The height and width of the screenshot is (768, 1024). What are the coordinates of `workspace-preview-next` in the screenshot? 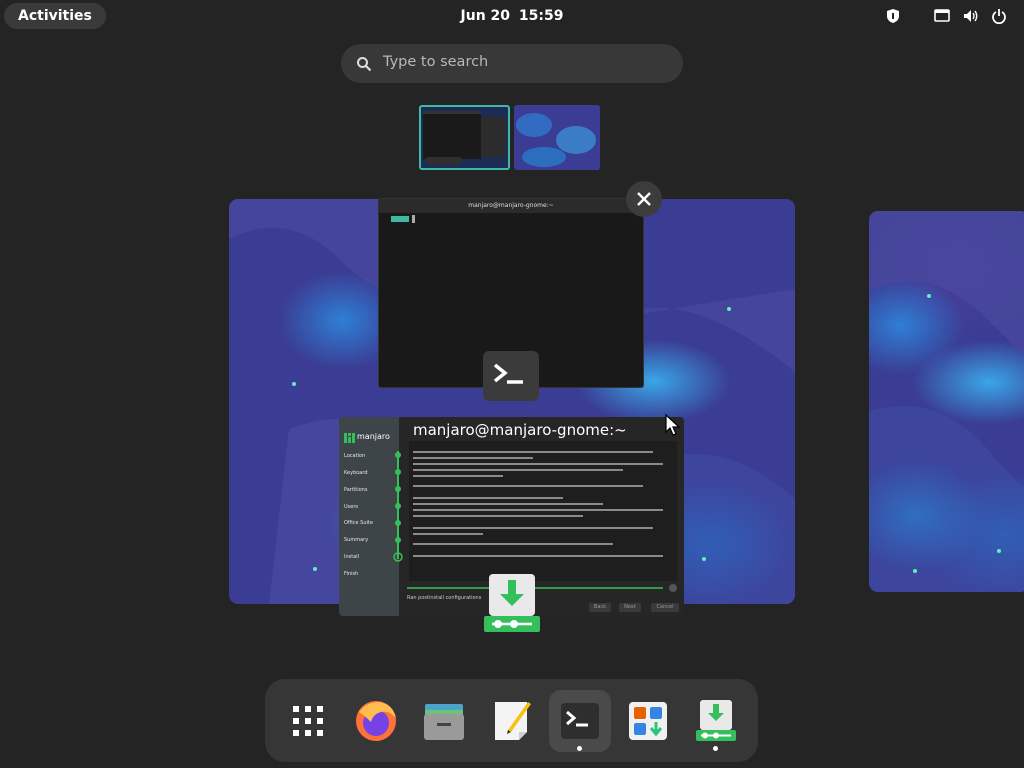 It's located at (946, 401).